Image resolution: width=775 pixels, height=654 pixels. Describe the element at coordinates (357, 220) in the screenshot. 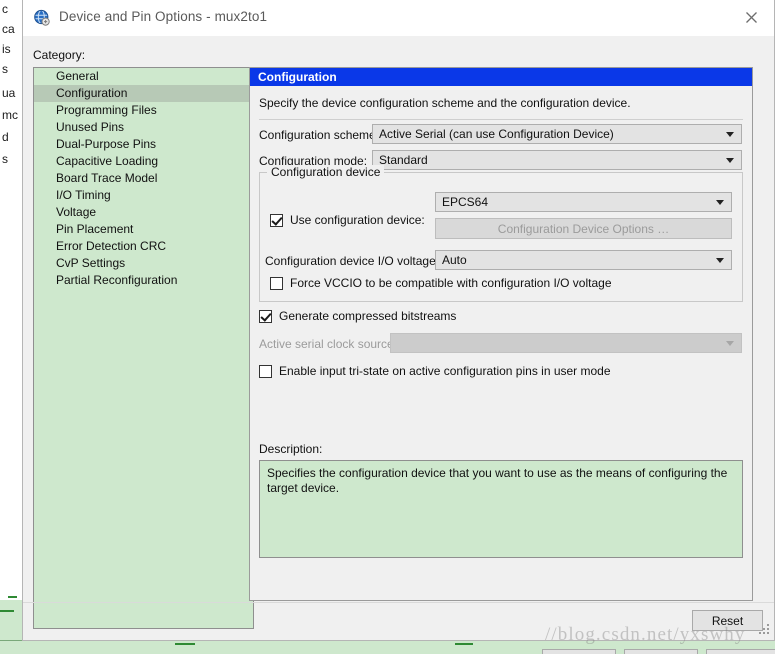

I see `use-configuration-device-label: Use configuration device:` at that location.